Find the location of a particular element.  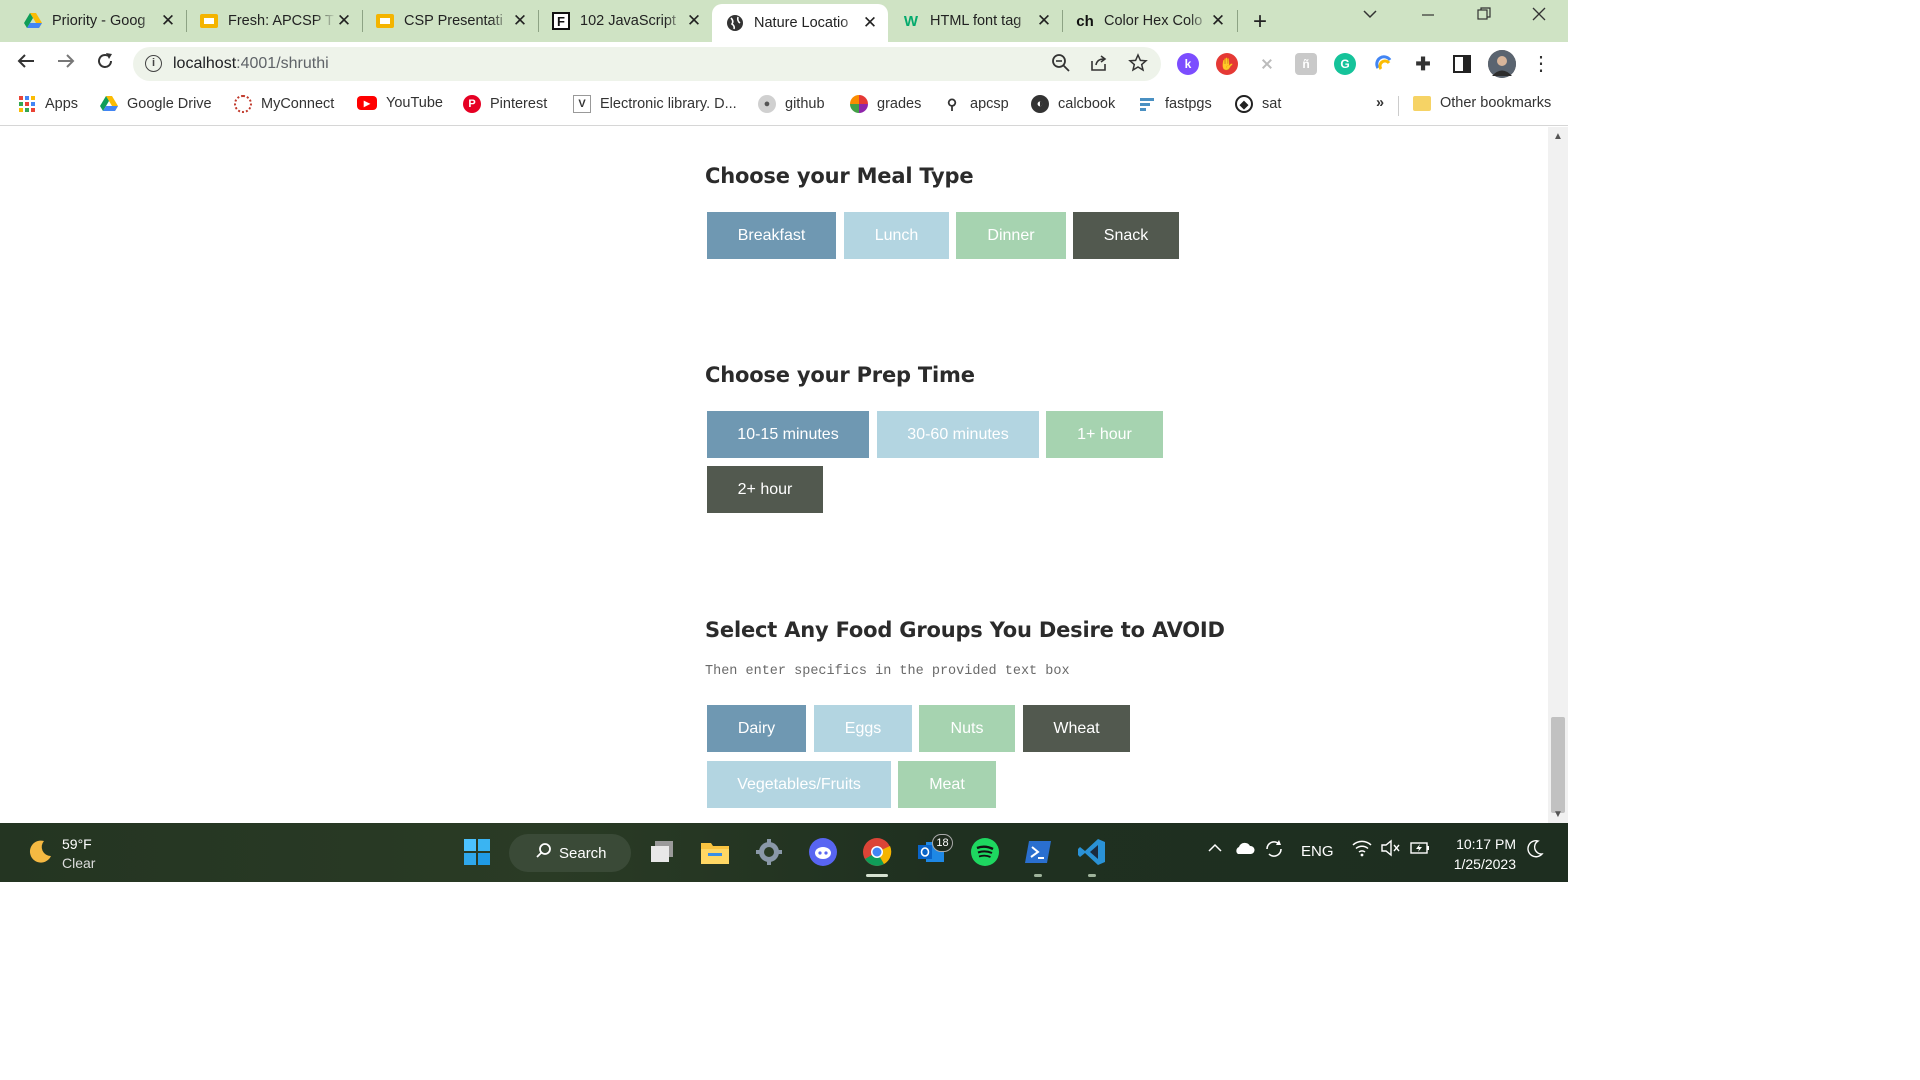

bookmark-github: ● github is located at coordinates (791, 104).